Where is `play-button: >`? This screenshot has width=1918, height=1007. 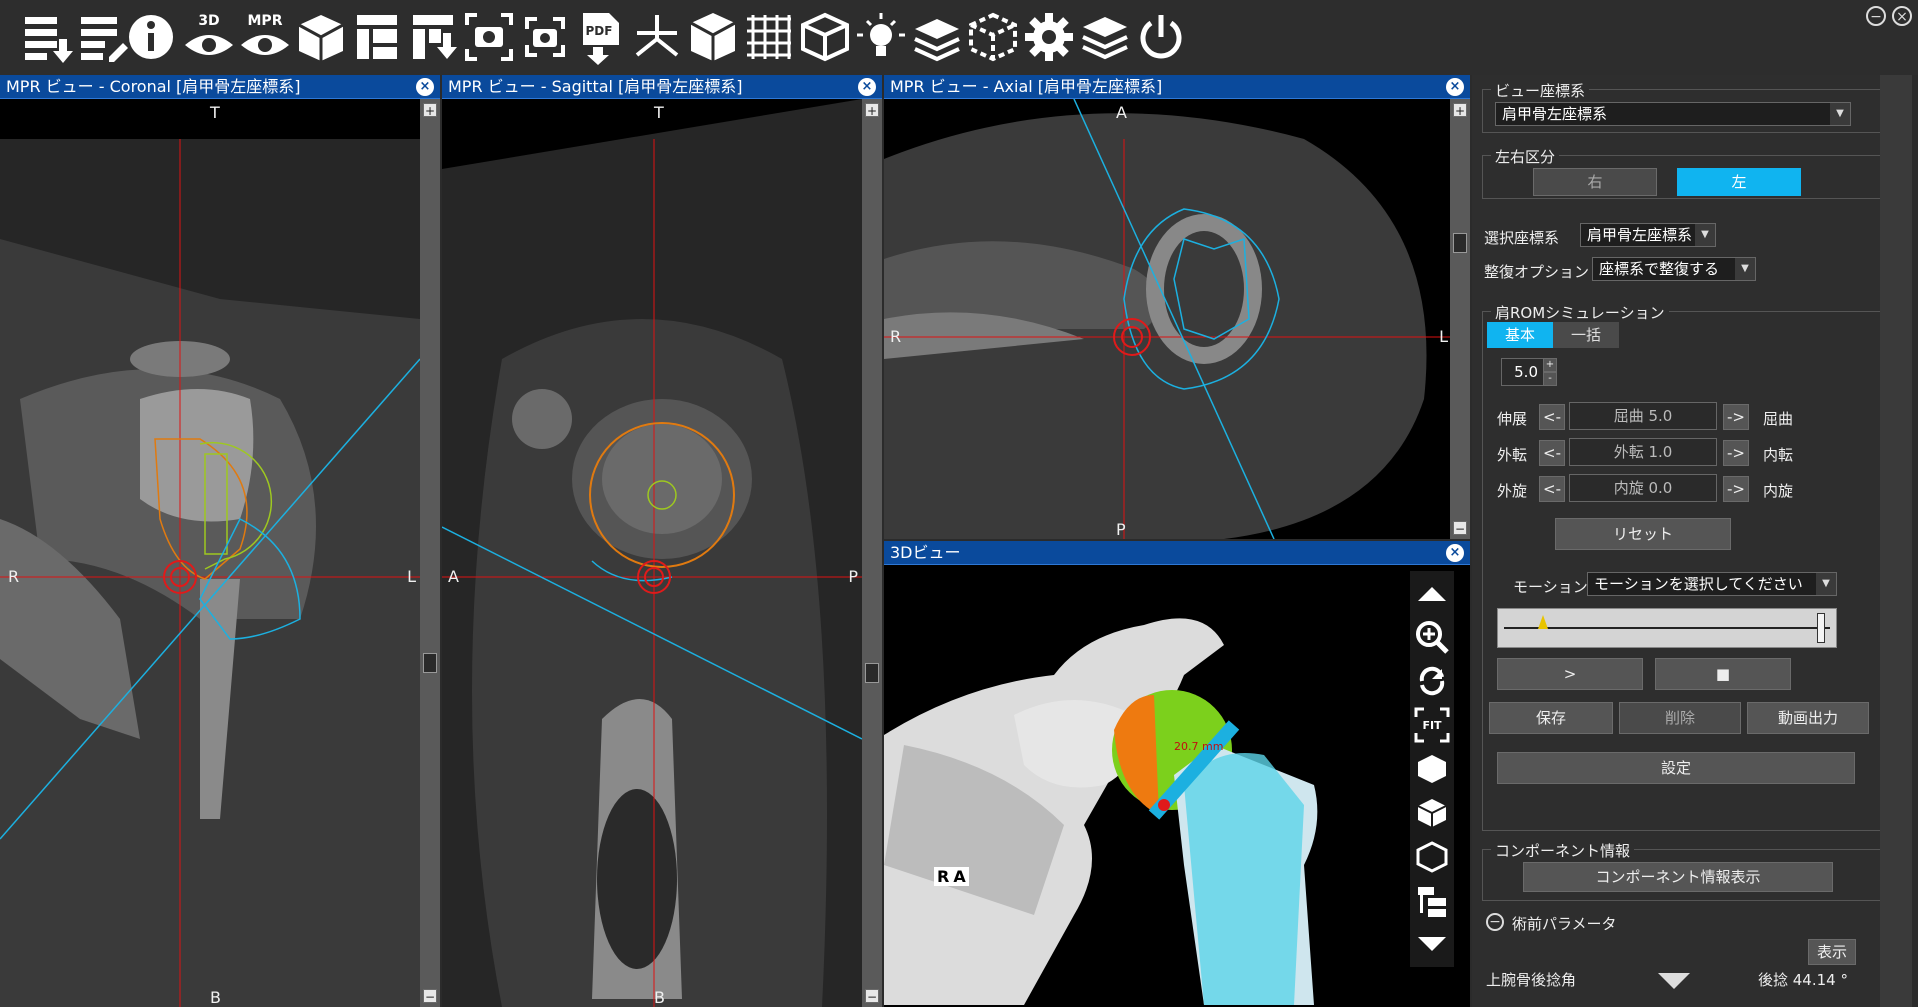
play-button: > is located at coordinates (1570, 674).